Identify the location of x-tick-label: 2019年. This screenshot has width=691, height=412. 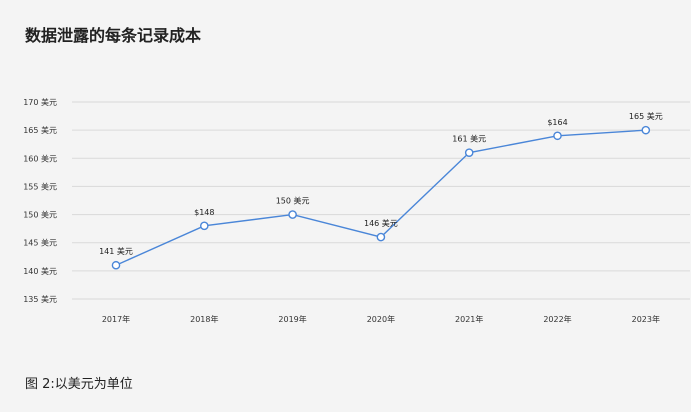
(292, 319).